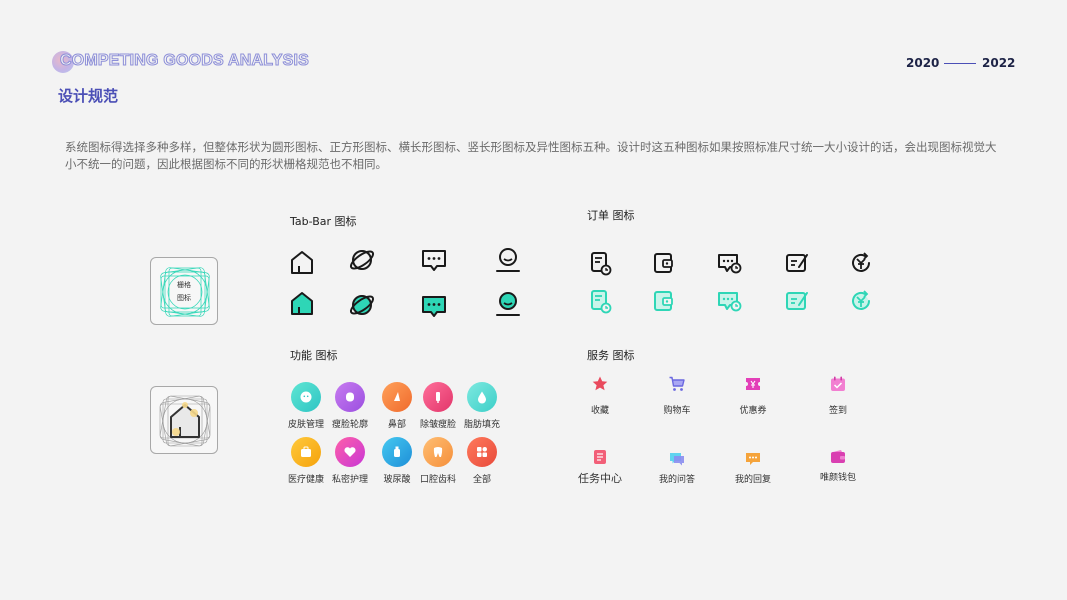 Image resolution: width=1067 pixels, height=600 pixels. Describe the element at coordinates (397, 397) in the screenshot. I see `nose-icon` at that location.